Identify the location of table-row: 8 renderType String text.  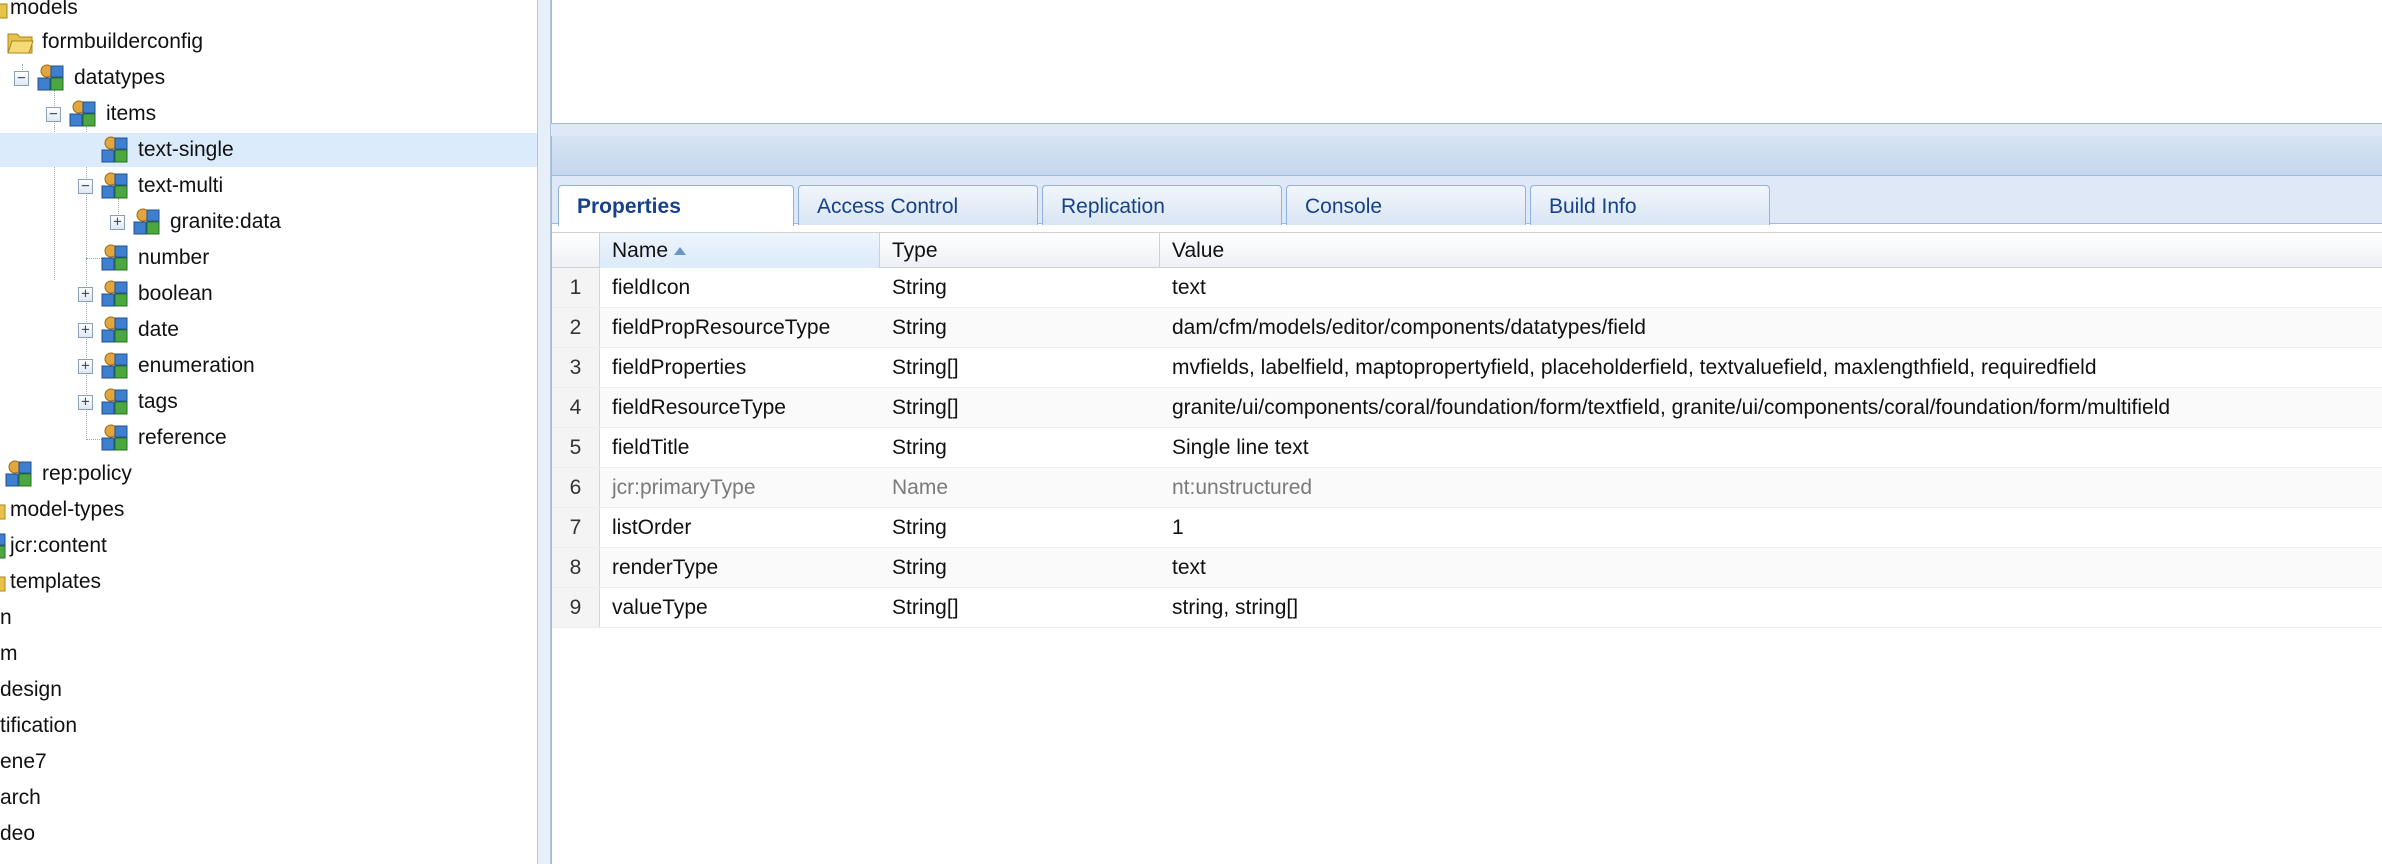
(1467, 568).